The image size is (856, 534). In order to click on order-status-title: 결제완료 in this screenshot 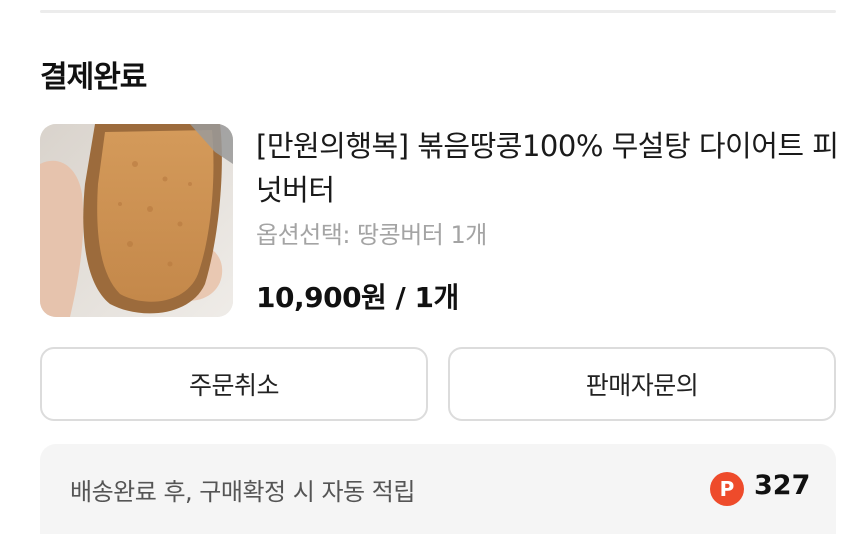, I will do `click(93, 77)`.